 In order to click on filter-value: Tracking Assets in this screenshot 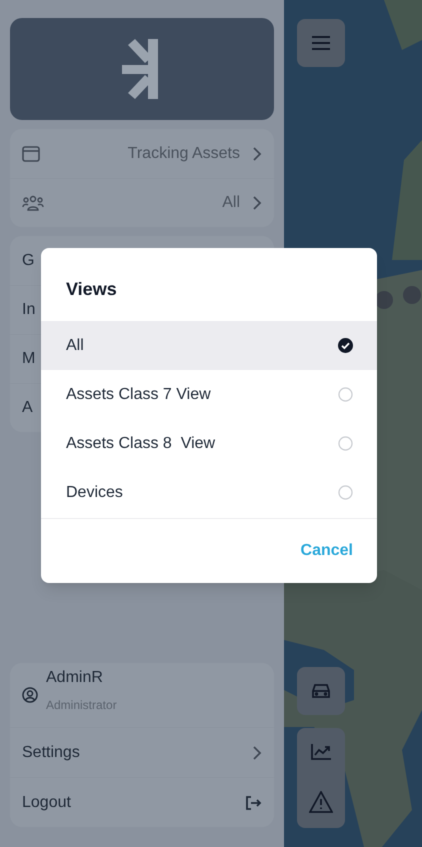, I will do `click(184, 154)`.